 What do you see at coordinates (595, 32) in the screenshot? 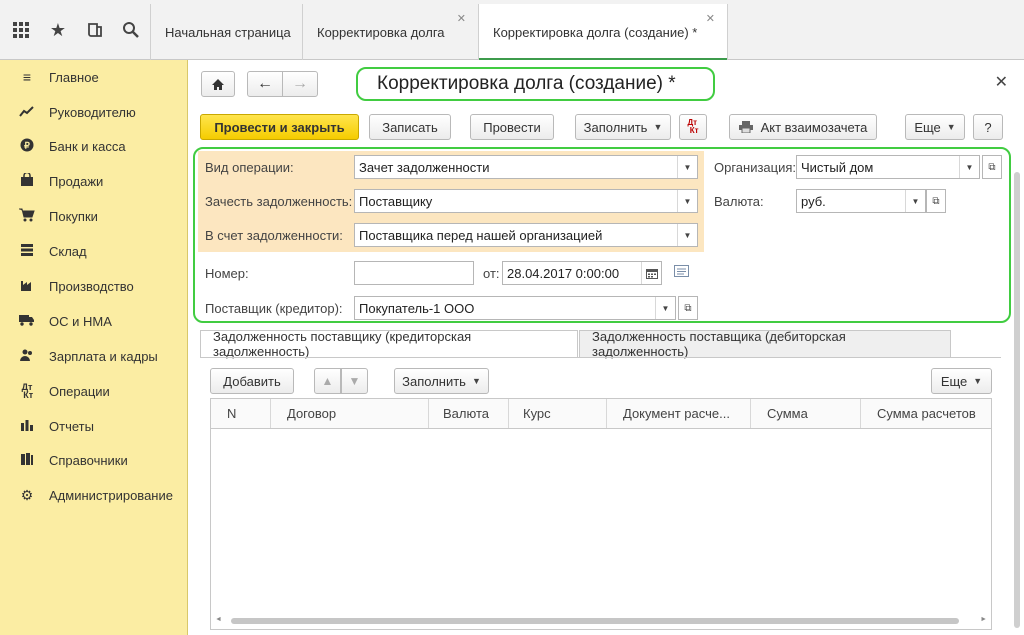
I see `tab-label: Корректировка долга (создание) *` at bounding box center [595, 32].